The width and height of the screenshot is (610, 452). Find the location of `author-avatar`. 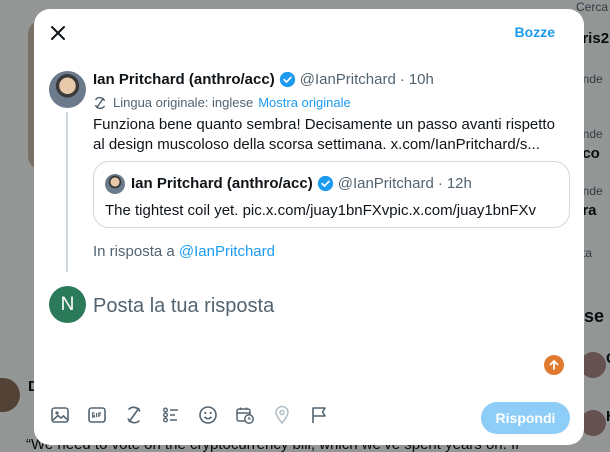

author-avatar is located at coordinates (67, 89).